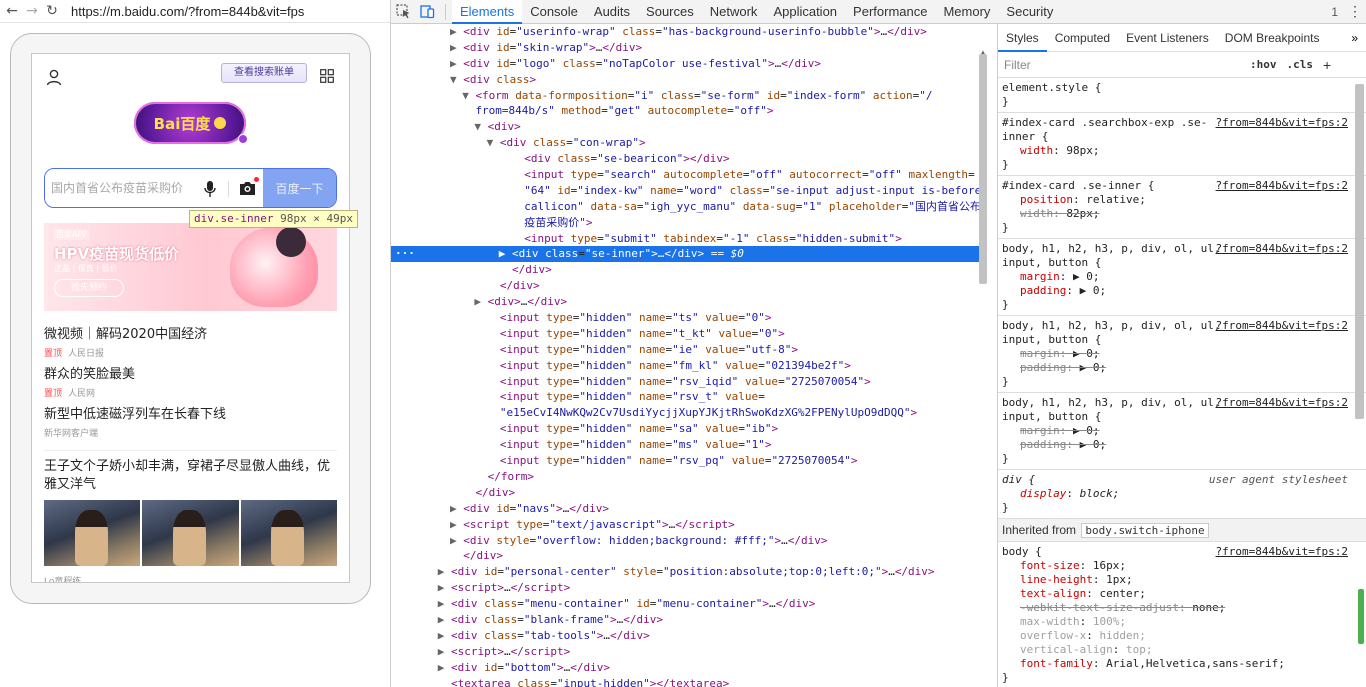  I want to click on property-value: center;, so click(1122, 593).